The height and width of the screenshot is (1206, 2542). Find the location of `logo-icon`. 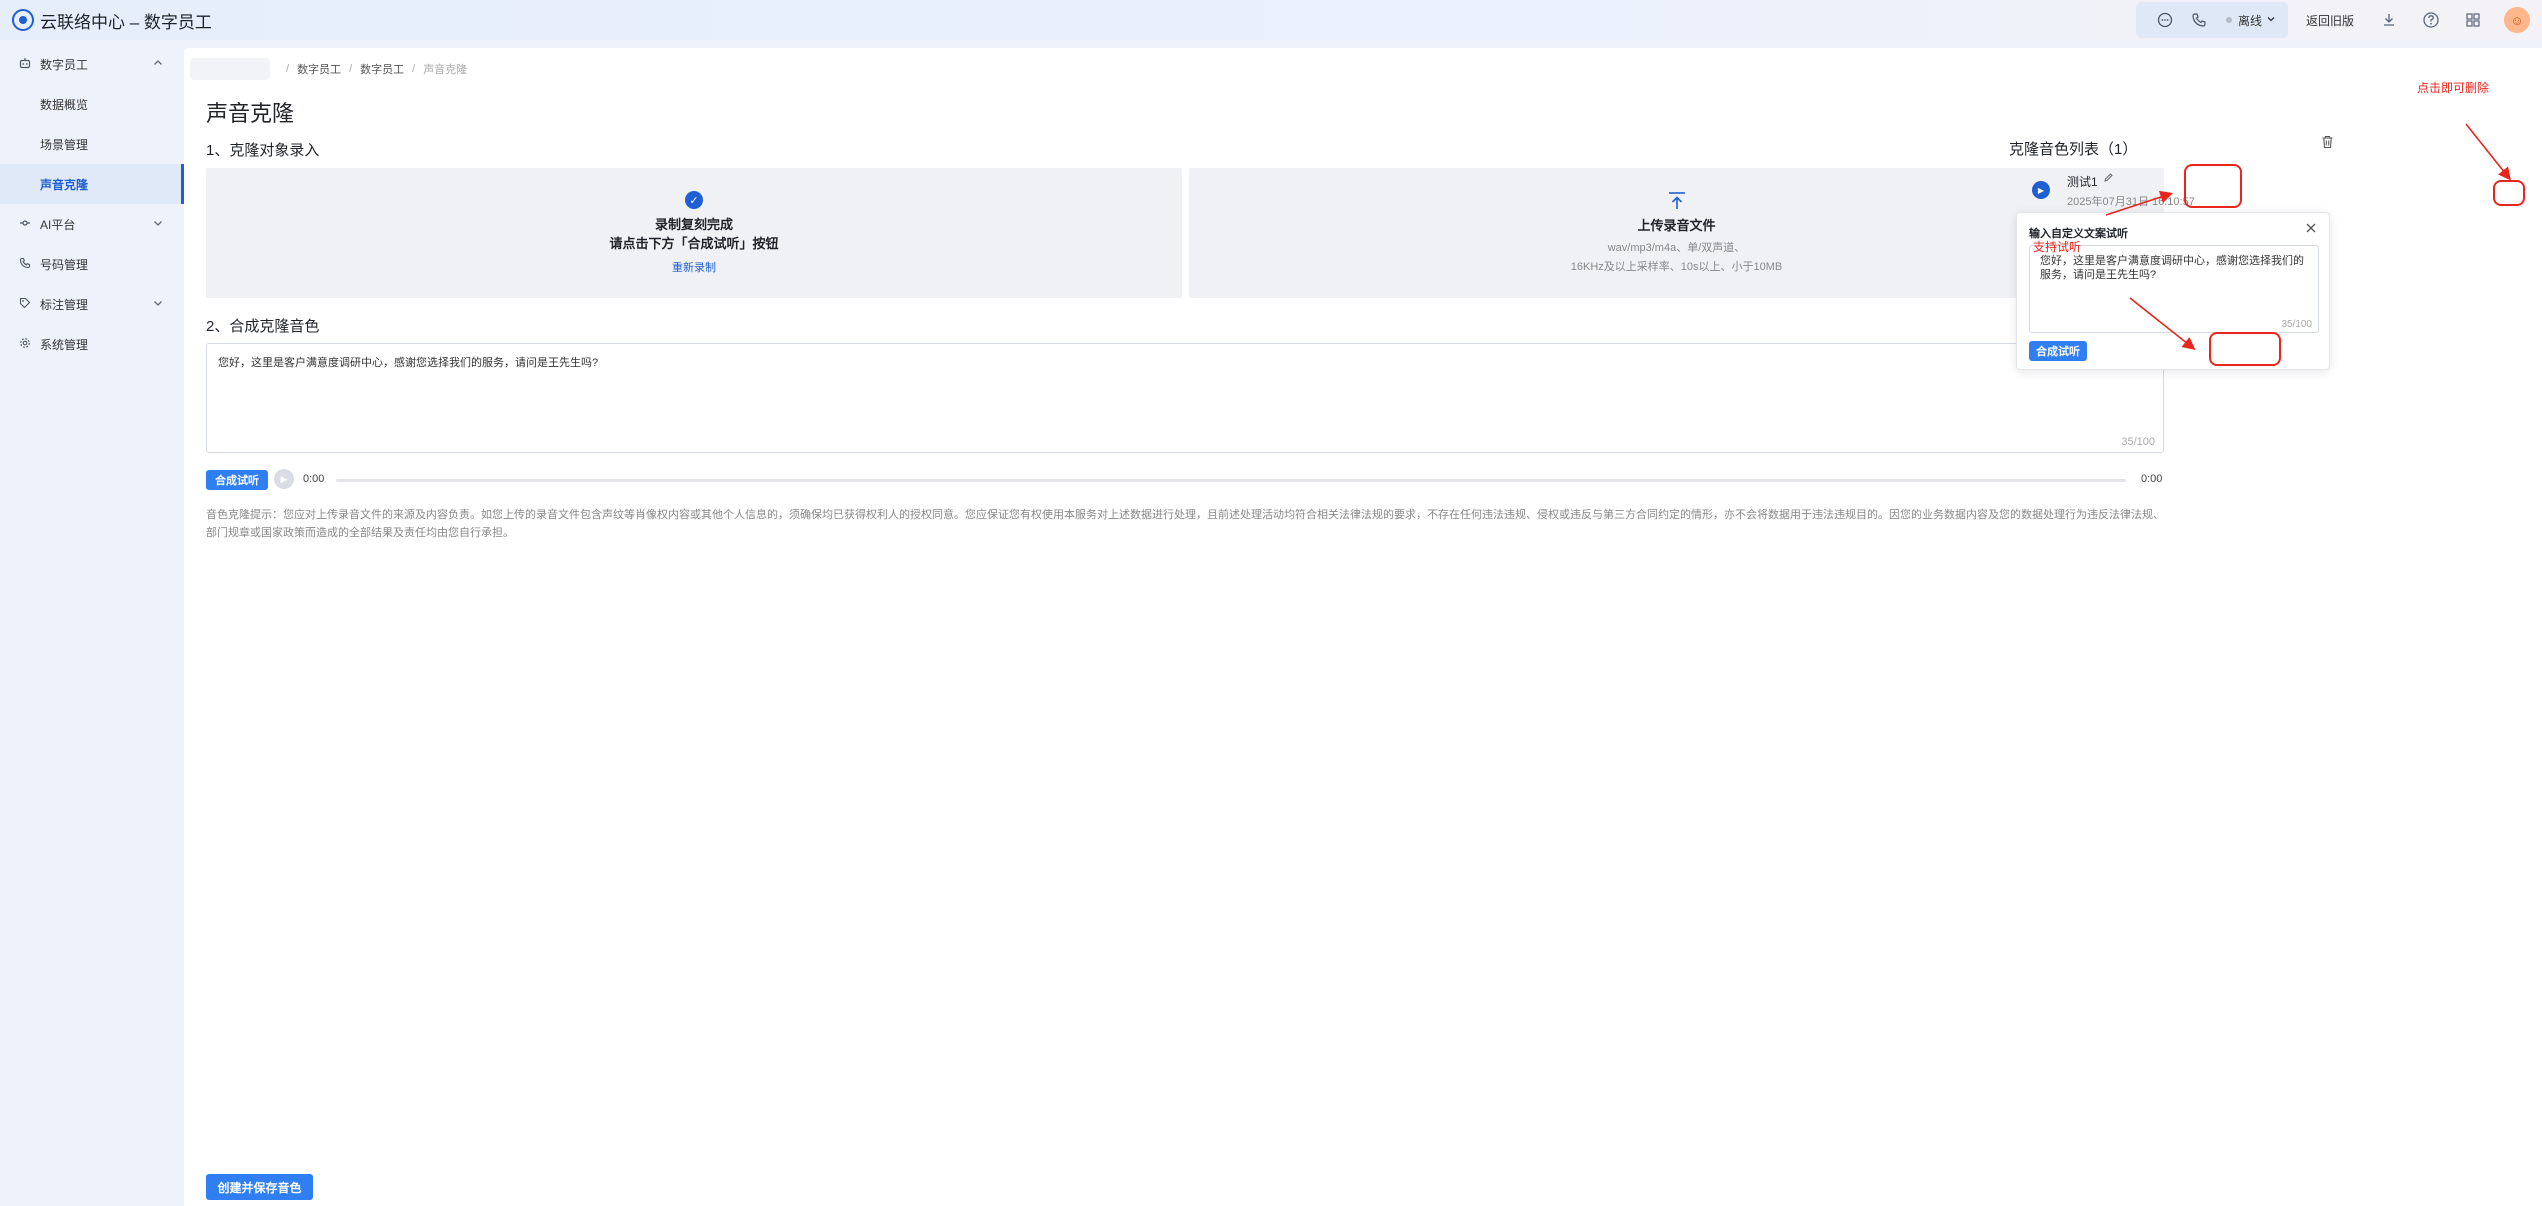

logo-icon is located at coordinates (23, 20).